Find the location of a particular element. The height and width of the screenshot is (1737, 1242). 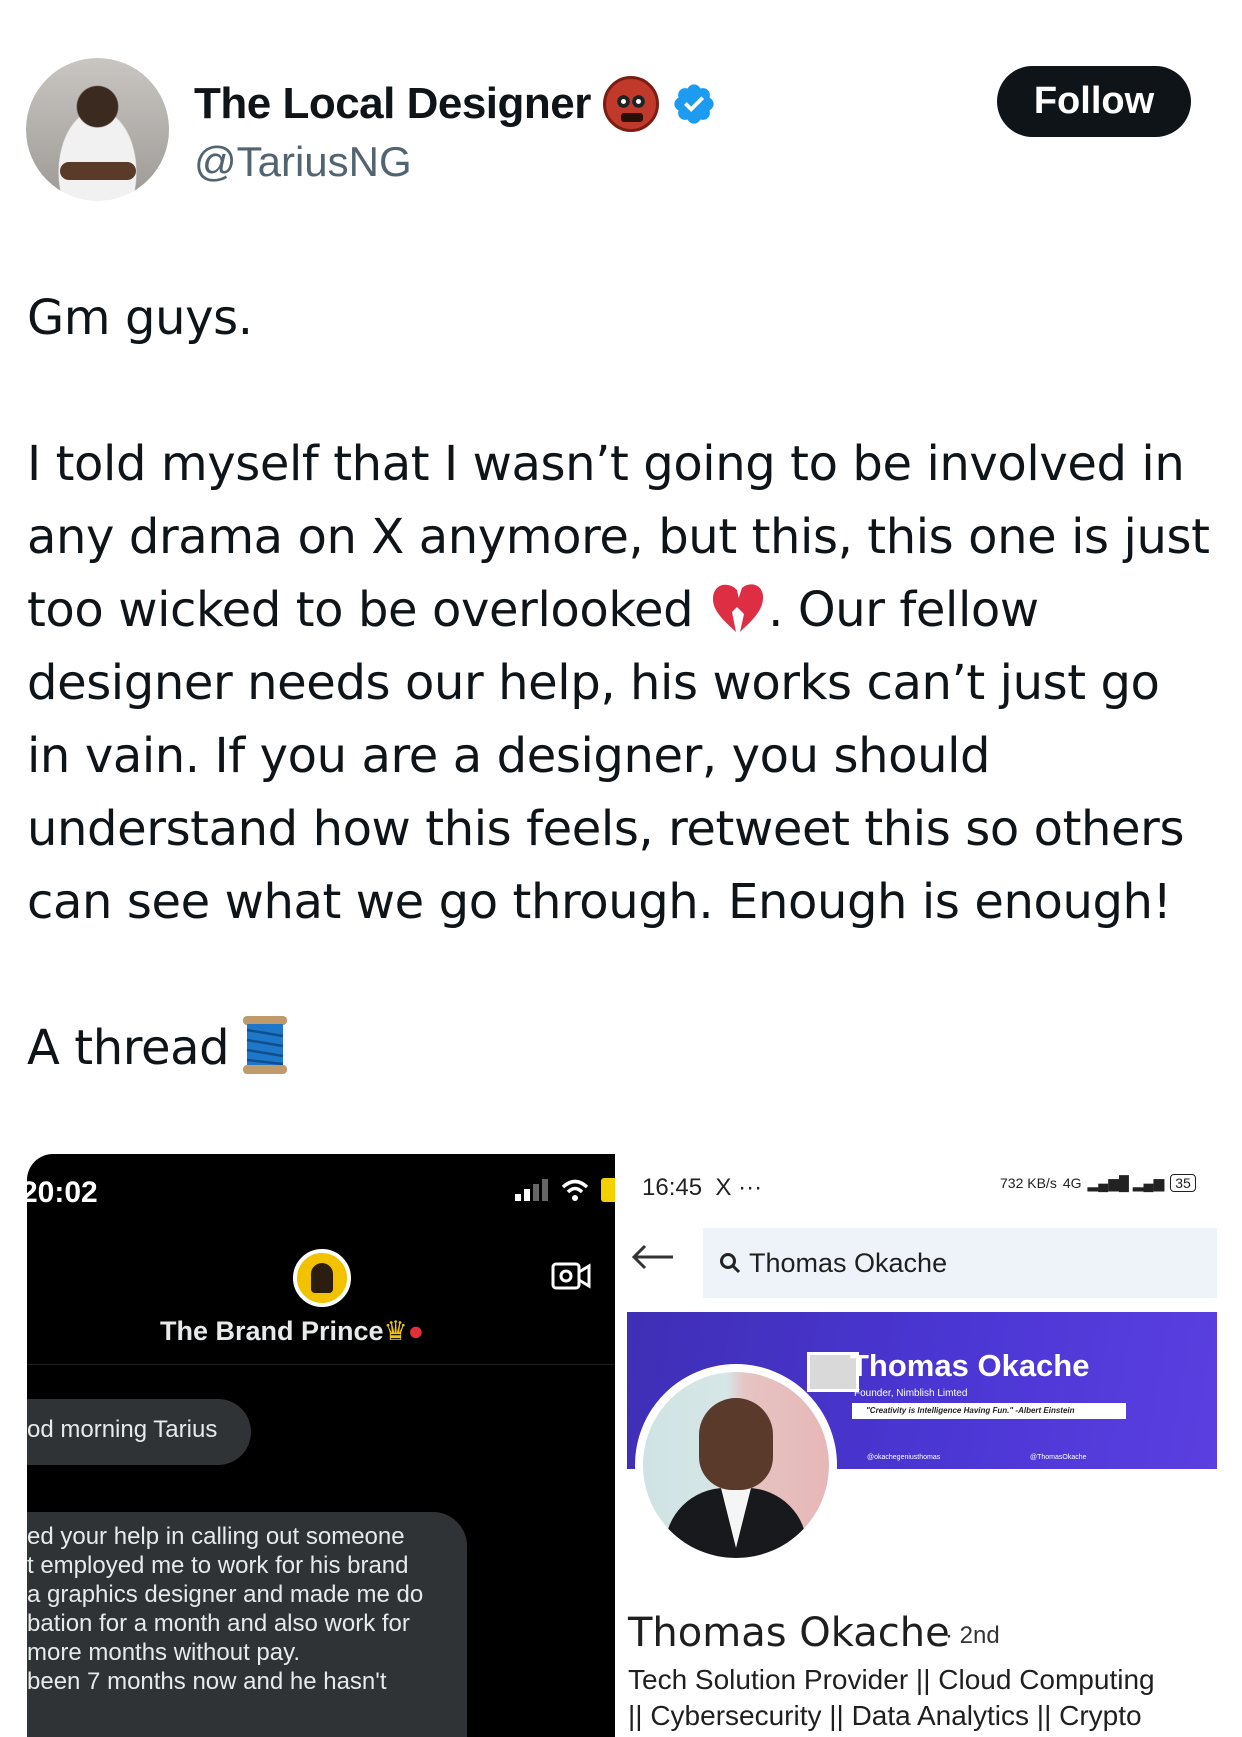

thread-label: A thread is located at coordinates (128, 1048).